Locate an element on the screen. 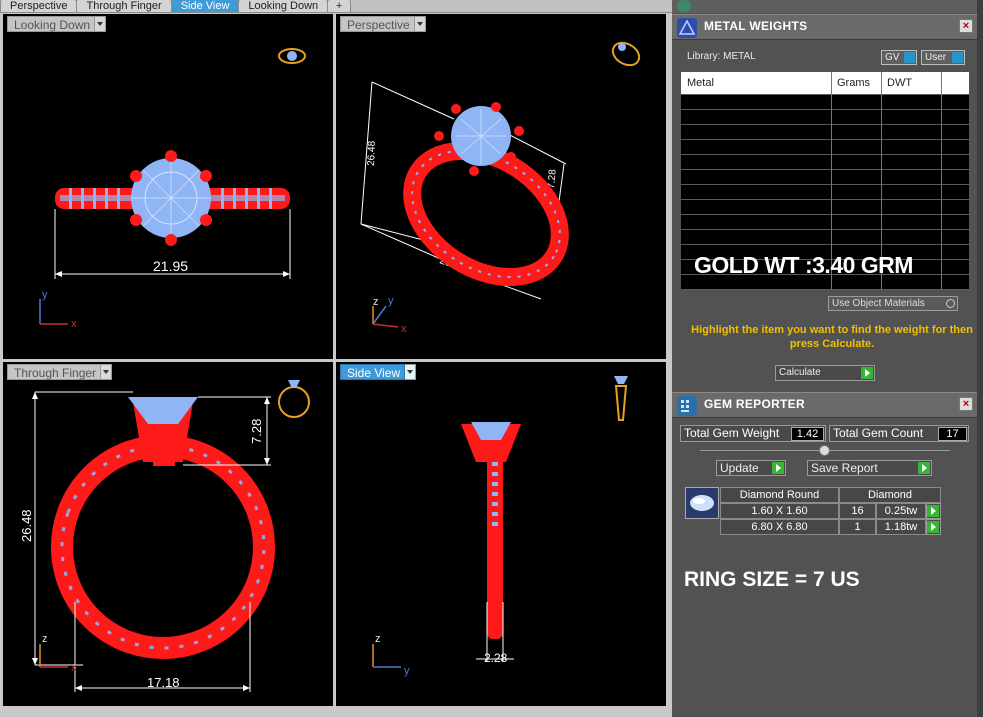  ring-perspective is located at coordinates (486, 194).